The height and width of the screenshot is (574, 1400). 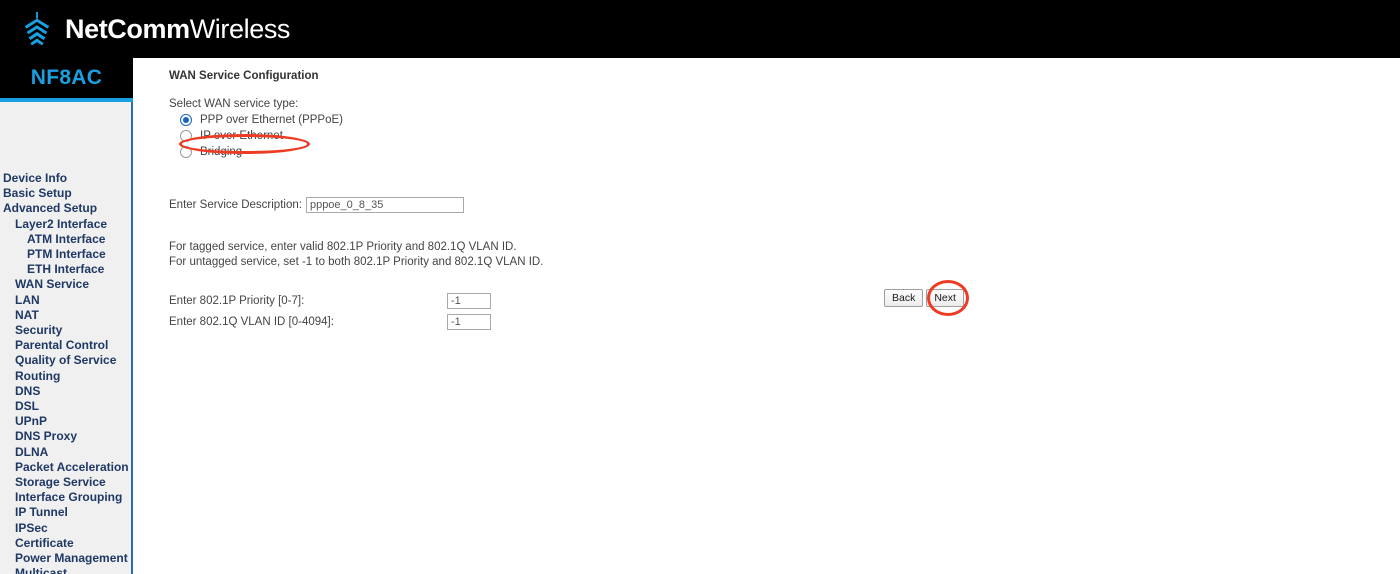 What do you see at coordinates (244, 76) in the screenshot?
I see `page-title: WAN Service Configuration` at bounding box center [244, 76].